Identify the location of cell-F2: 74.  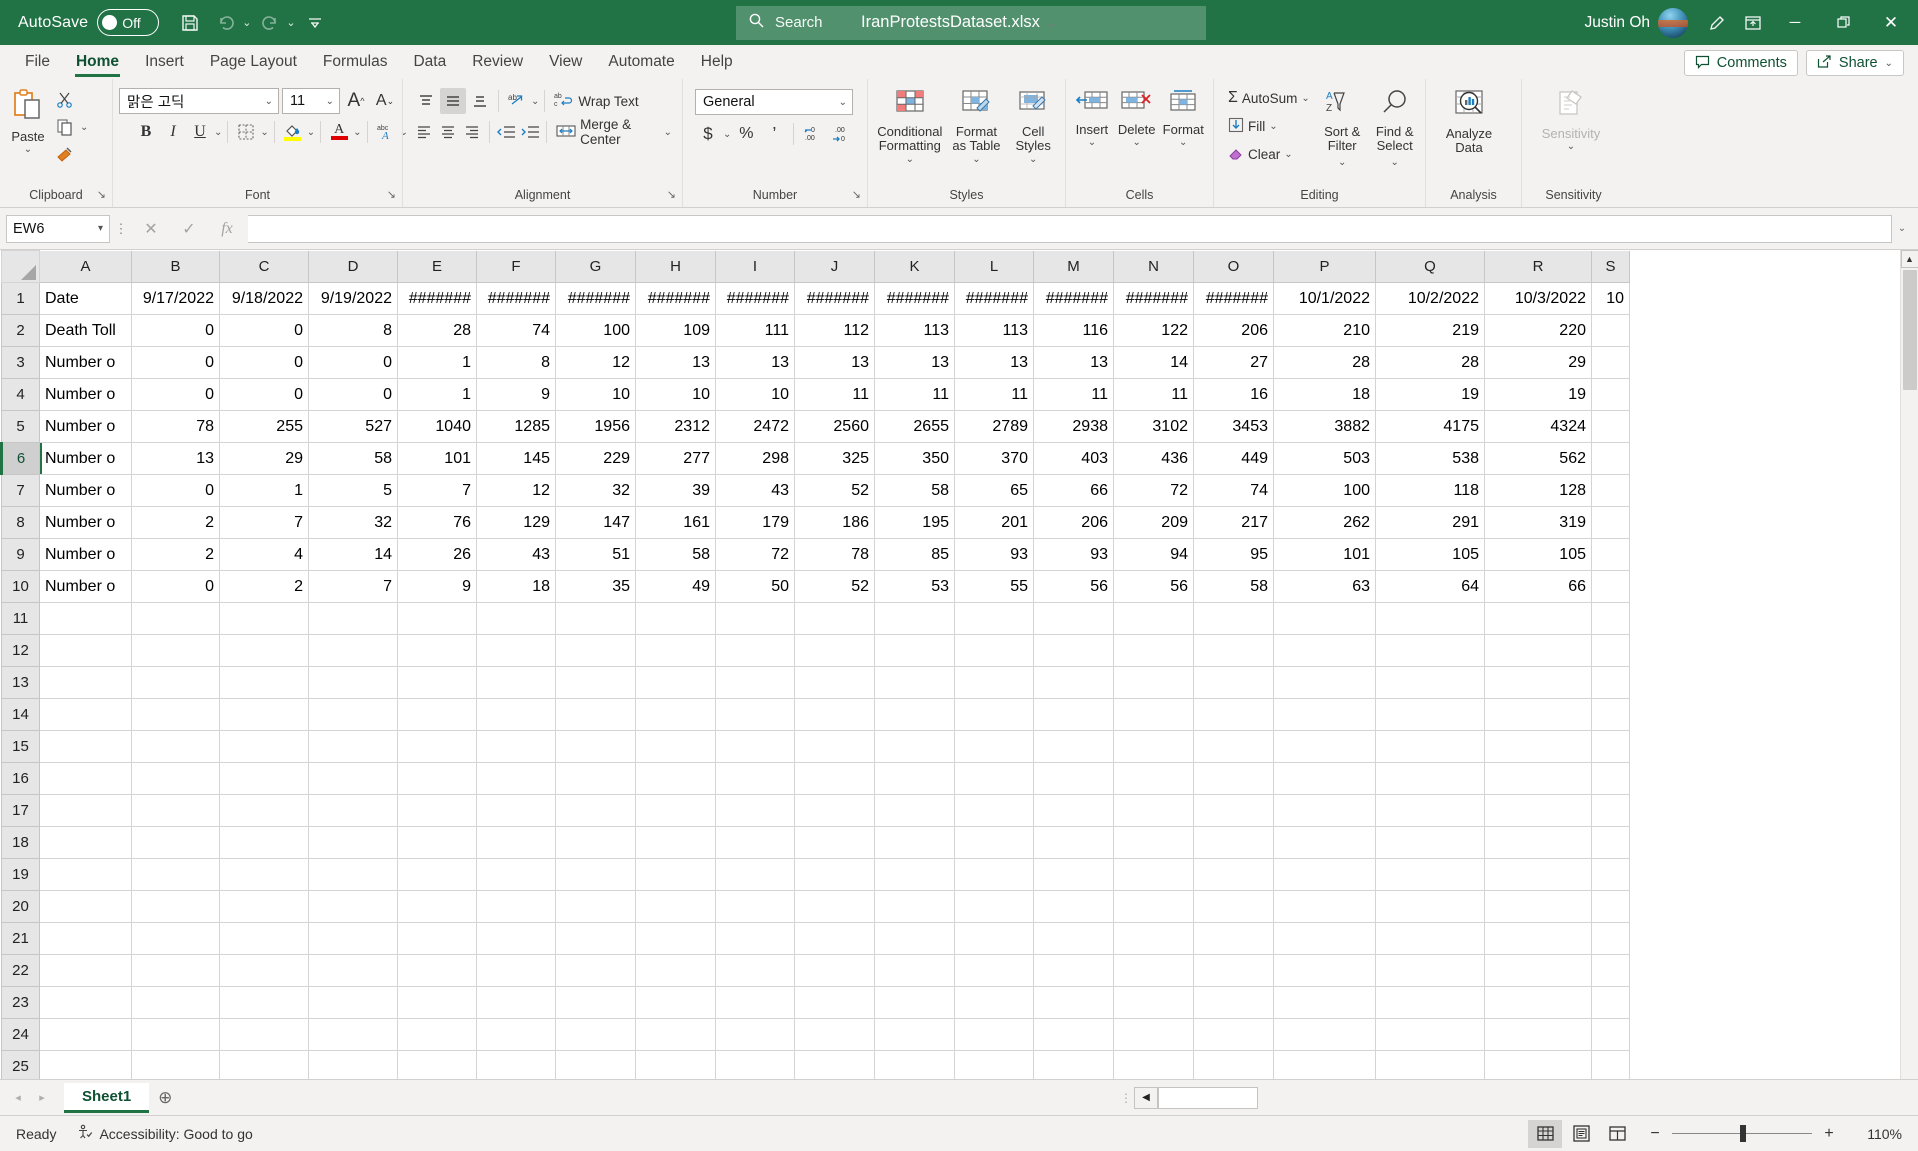
(516, 330).